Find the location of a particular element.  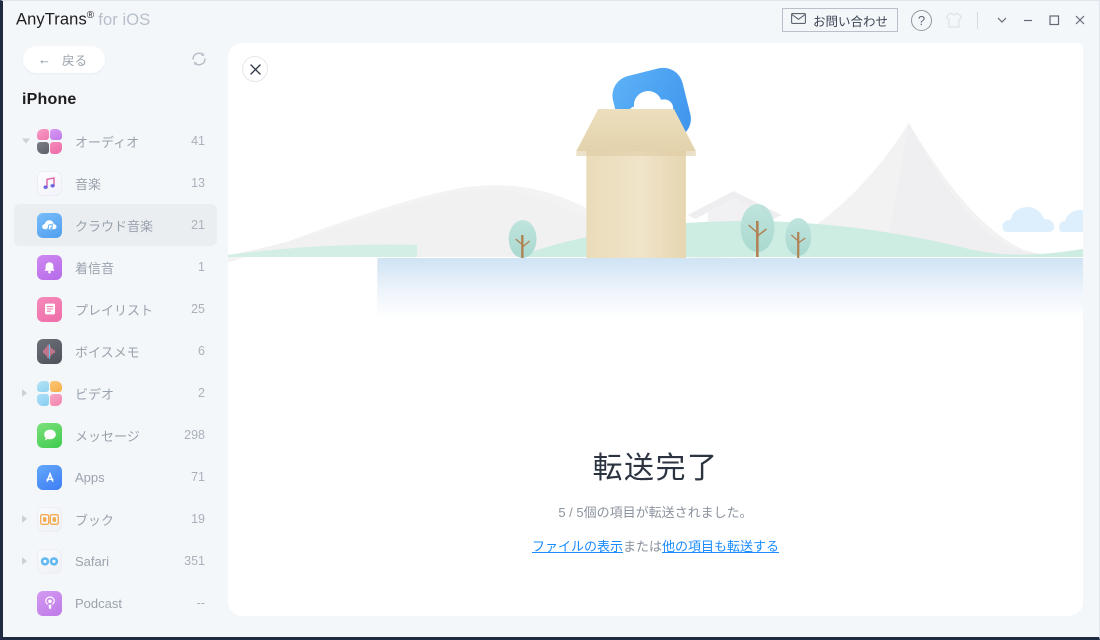

sidebar-item-4: プレイリスト 25 is located at coordinates (115, 309).